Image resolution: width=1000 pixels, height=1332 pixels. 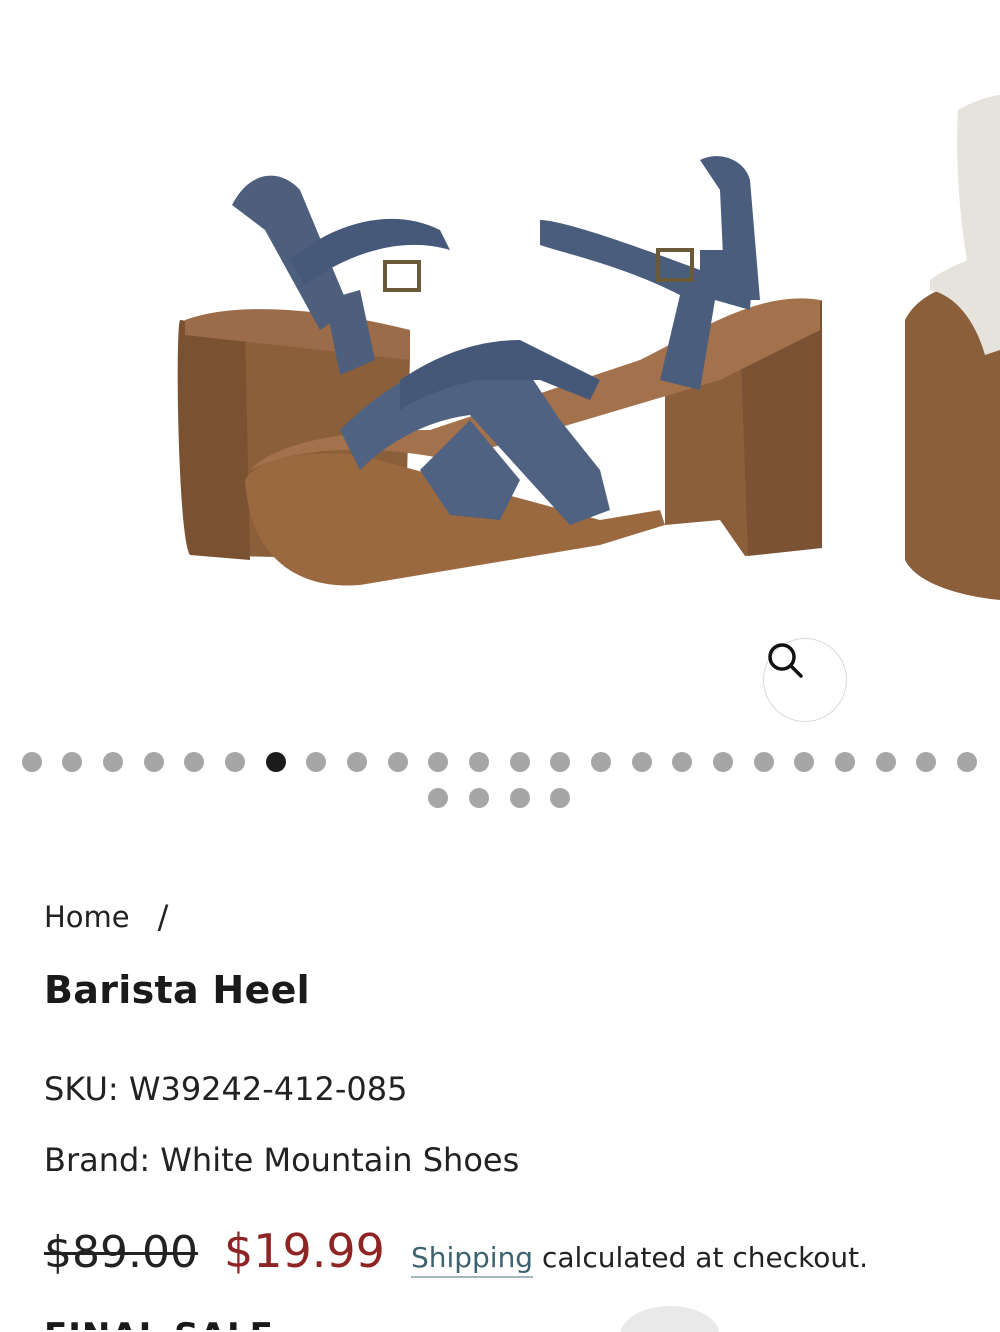 What do you see at coordinates (472, 1259) in the screenshot?
I see `shipping-link: Shipping` at bounding box center [472, 1259].